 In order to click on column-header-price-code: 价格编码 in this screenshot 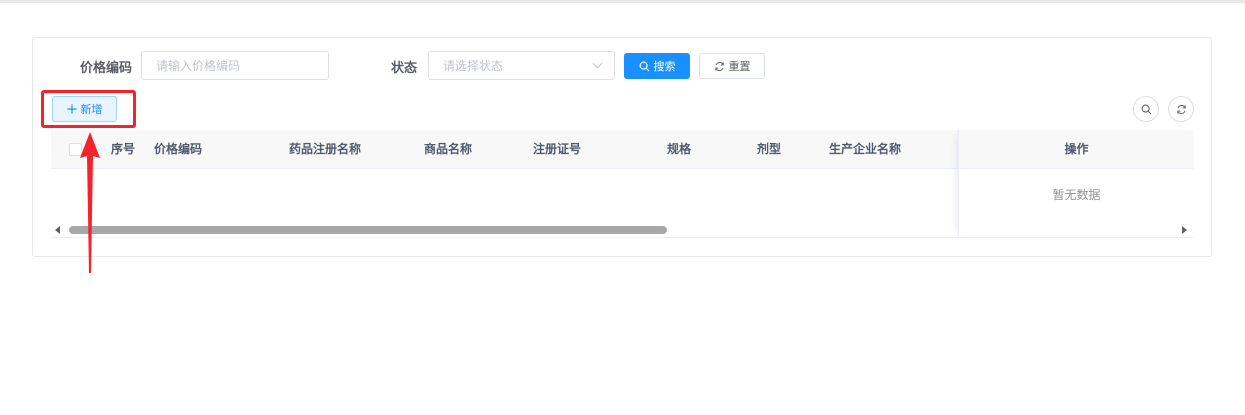, I will do `click(178, 149)`.